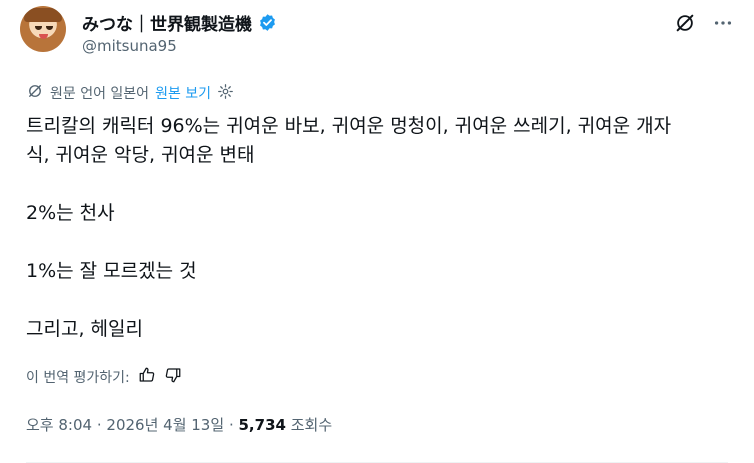 The height and width of the screenshot is (463, 754). I want to click on header-actions, so click(704, 23).